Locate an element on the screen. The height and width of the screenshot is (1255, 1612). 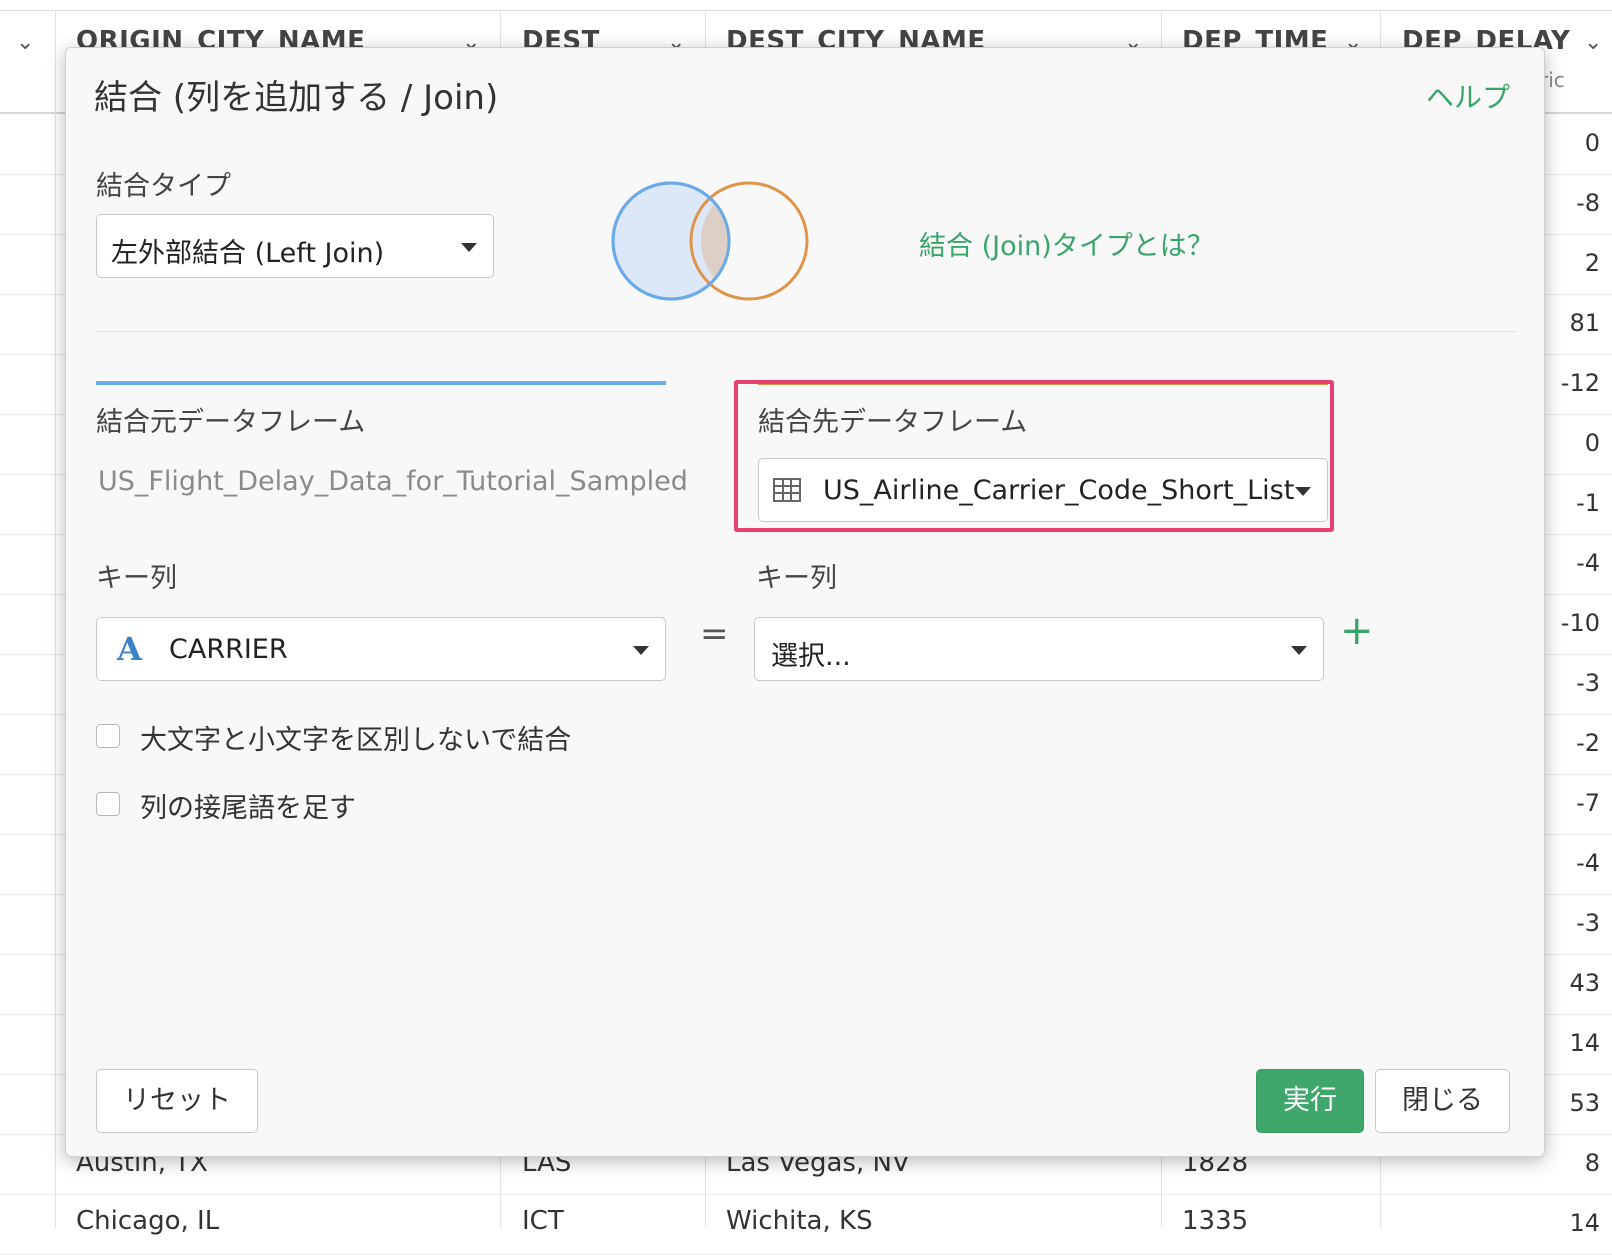
row-divider is located at coordinates (806, 1194).